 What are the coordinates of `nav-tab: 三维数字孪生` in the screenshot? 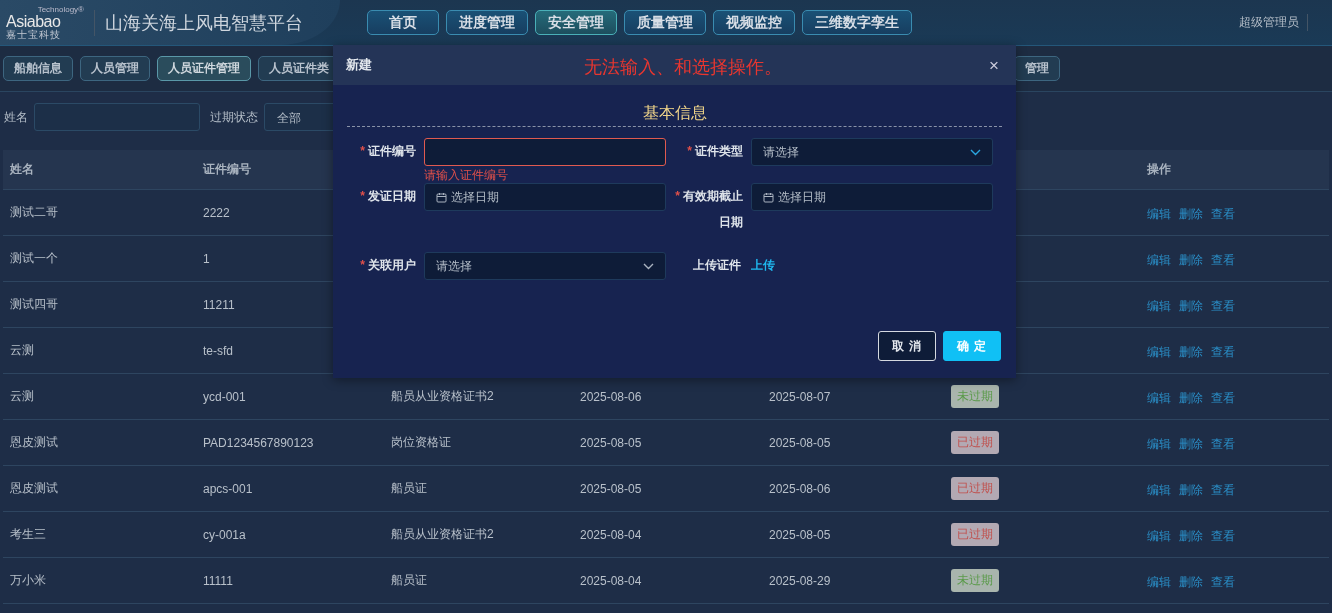 It's located at (857, 22).